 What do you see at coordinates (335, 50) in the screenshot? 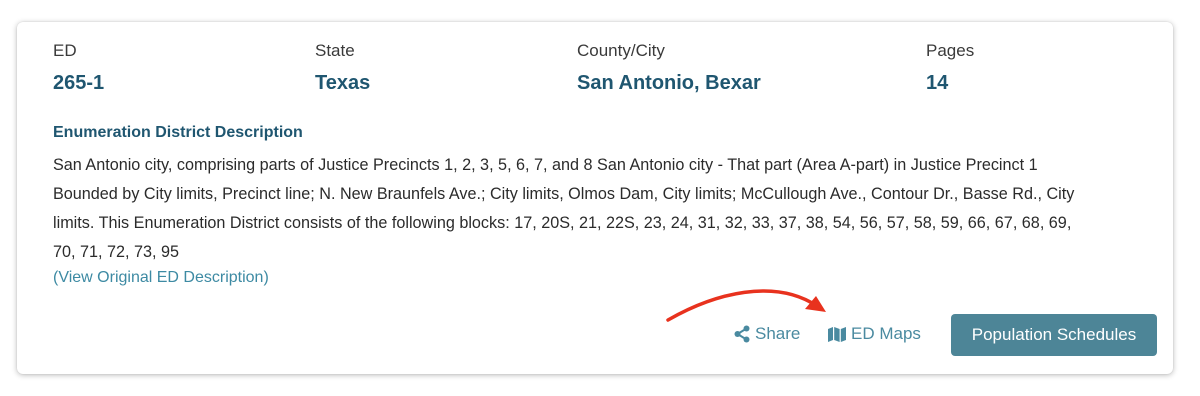
I see `field-label-state: State` at bounding box center [335, 50].